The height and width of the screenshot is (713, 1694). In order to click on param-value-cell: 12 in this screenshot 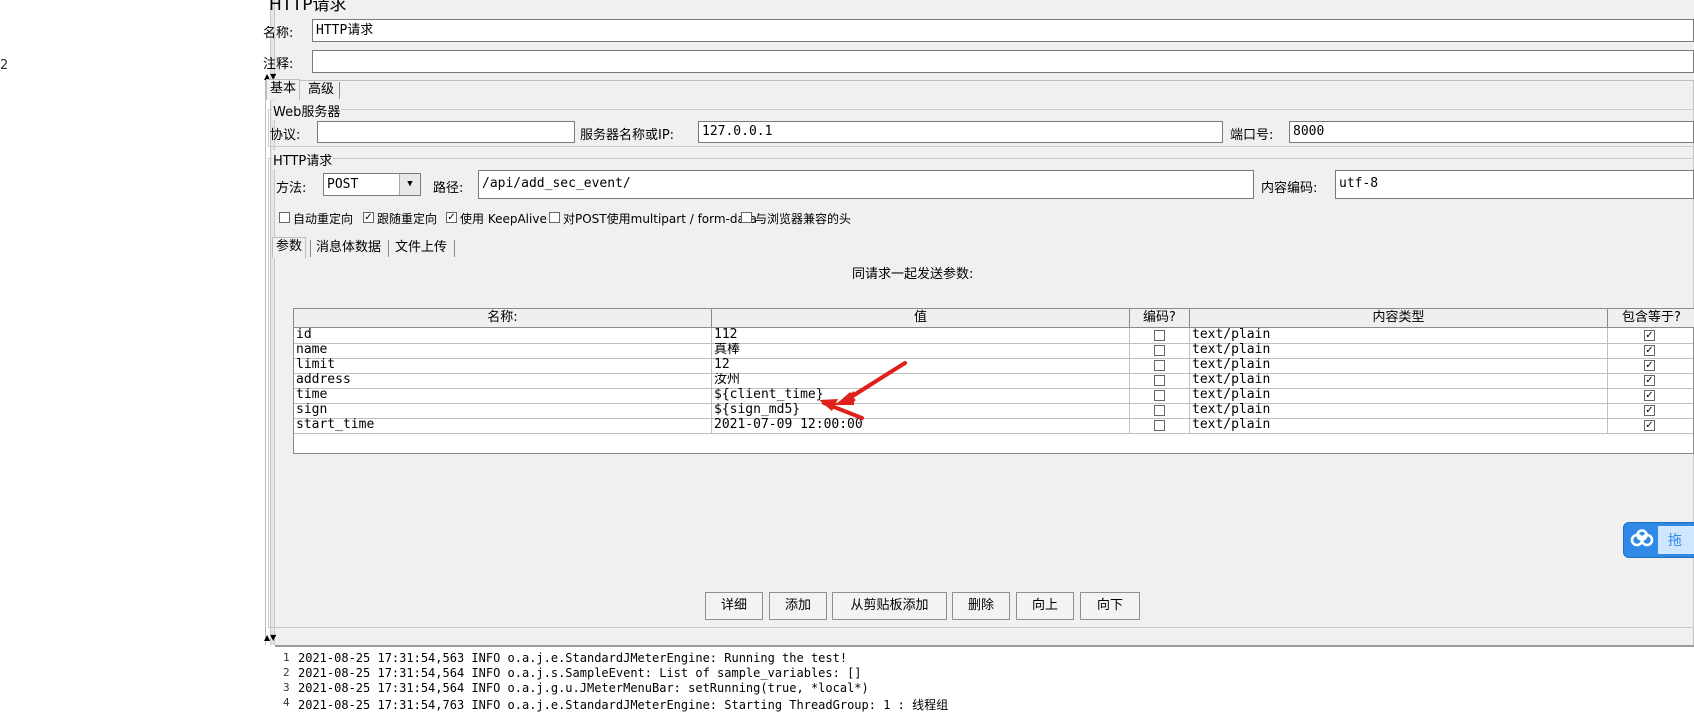, I will do `click(921, 365)`.